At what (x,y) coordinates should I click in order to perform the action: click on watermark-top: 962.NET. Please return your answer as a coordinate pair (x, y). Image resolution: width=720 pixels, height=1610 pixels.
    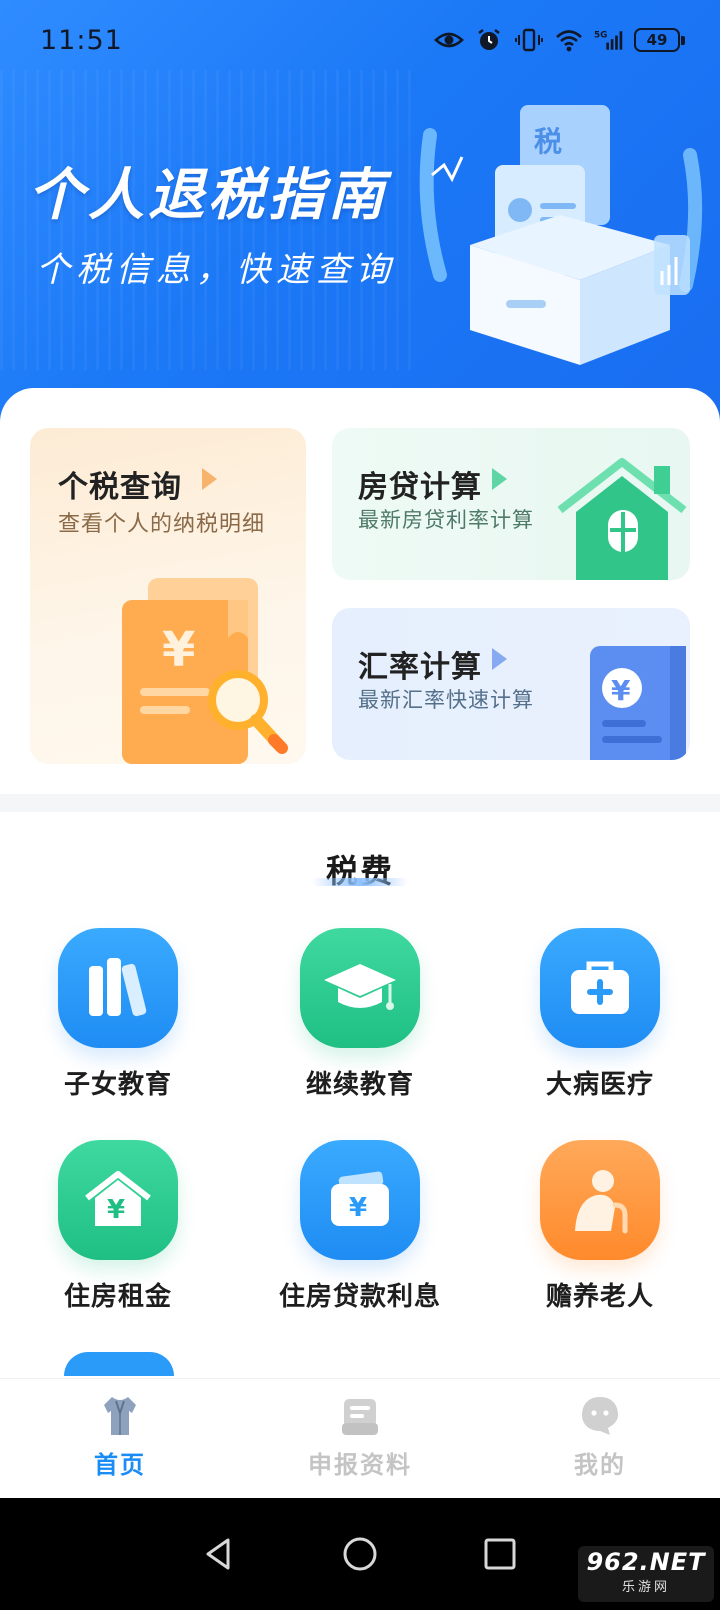
    Looking at the image, I should click on (646, 1562).